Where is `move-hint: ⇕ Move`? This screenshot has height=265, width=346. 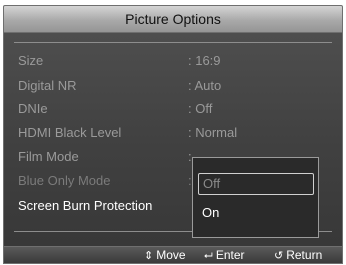
move-hint: ⇕ Move is located at coordinates (165, 255).